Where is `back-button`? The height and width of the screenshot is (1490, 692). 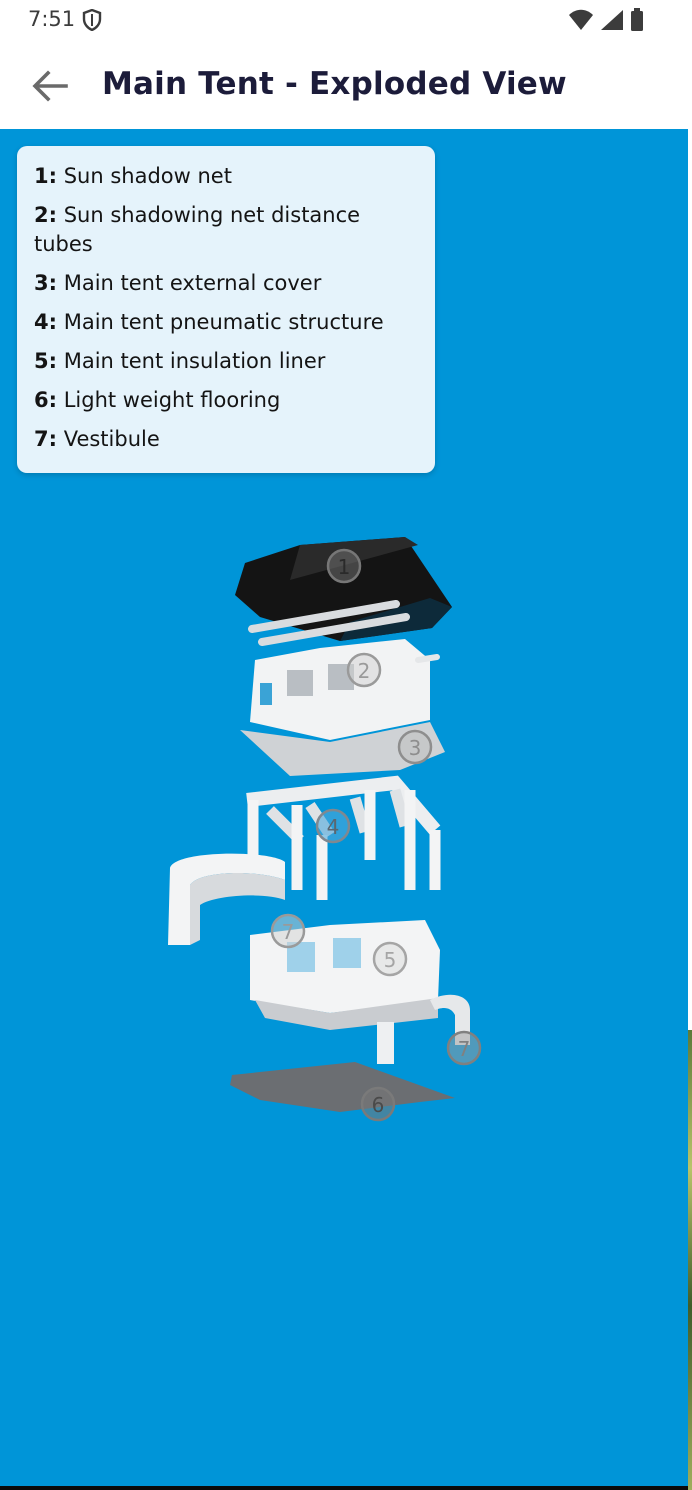 back-button is located at coordinates (50, 86).